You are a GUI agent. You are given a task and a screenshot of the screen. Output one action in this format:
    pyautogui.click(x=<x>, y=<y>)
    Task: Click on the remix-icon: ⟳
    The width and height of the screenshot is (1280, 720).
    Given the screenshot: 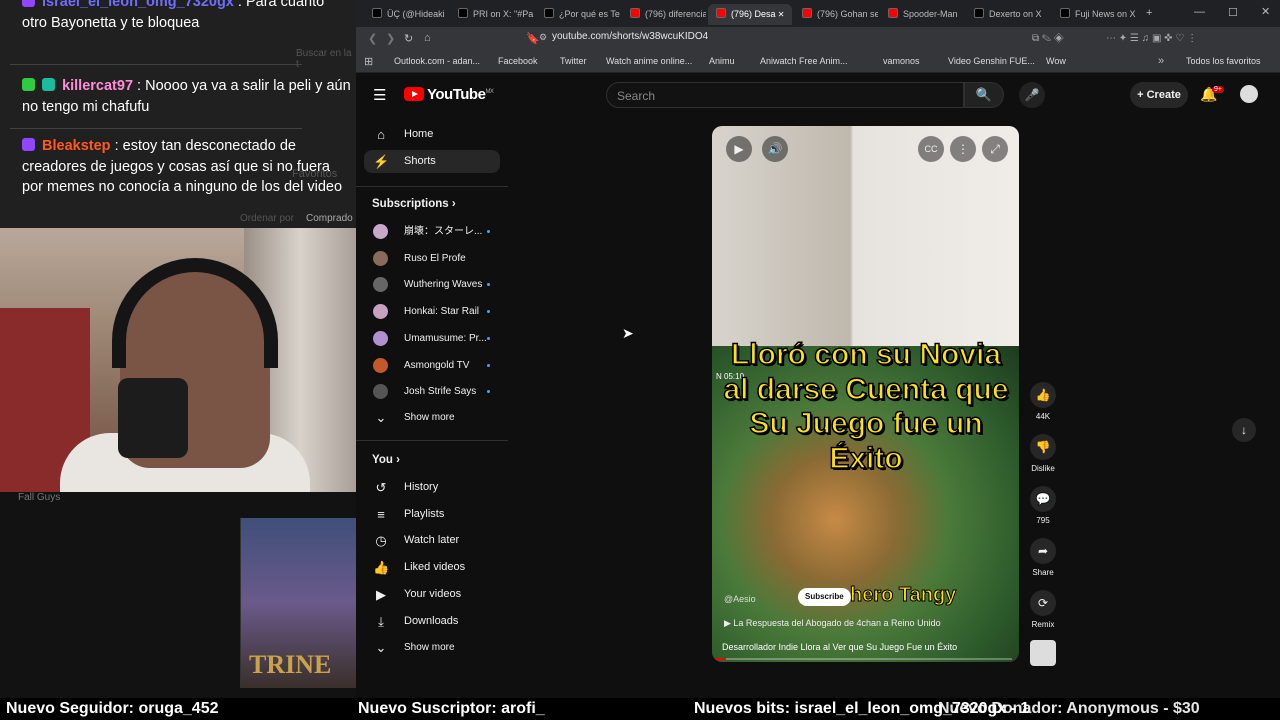 What is the action you would take?
    pyautogui.click(x=1043, y=603)
    